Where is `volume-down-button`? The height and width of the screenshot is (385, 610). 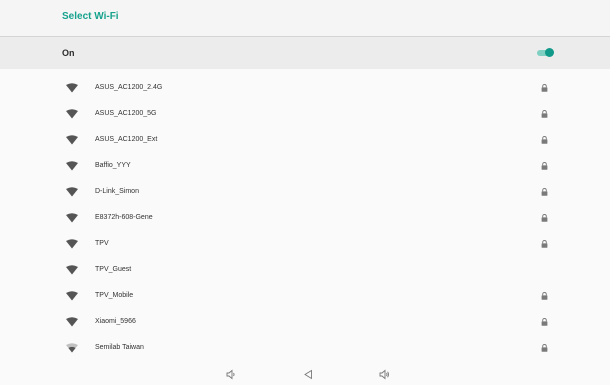
volume-down-button is located at coordinates (231, 374).